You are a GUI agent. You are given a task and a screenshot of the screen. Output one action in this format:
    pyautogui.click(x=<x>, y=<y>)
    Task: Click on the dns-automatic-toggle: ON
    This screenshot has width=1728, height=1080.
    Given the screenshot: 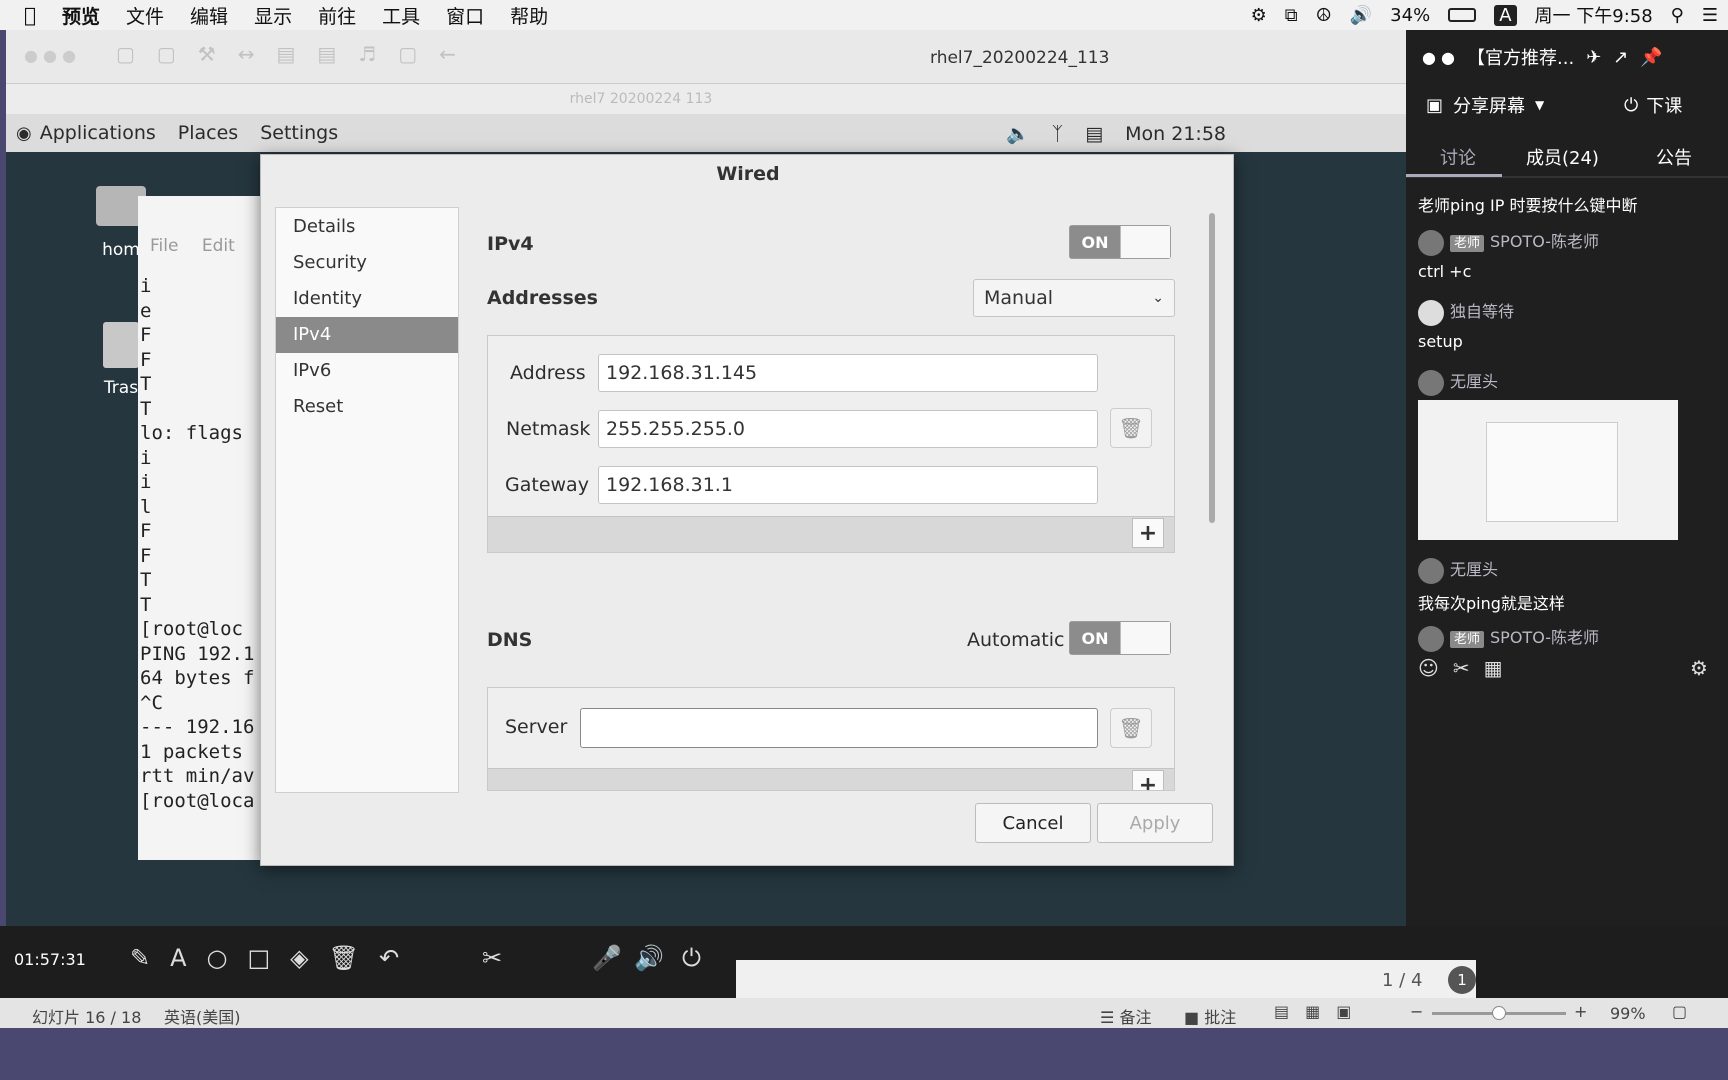 What is the action you would take?
    pyautogui.click(x=1120, y=638)
    